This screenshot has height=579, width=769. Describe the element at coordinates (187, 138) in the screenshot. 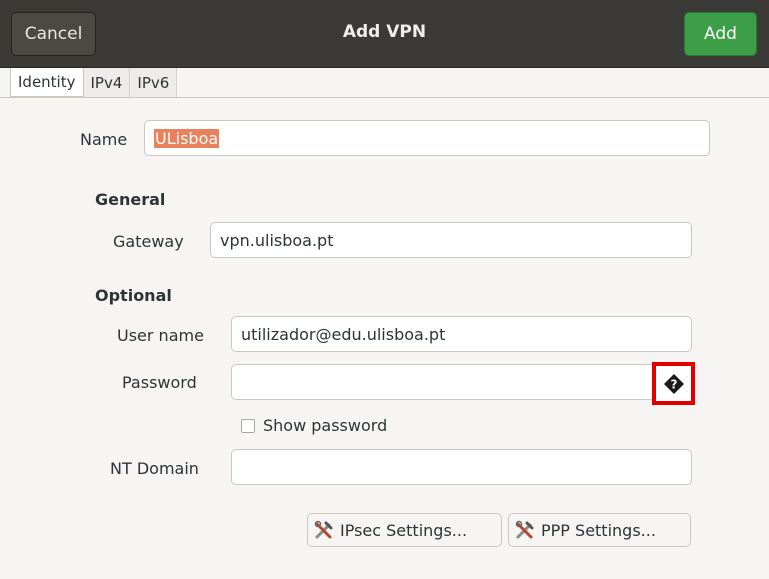

I see `name-value: ULisboa` at that location.